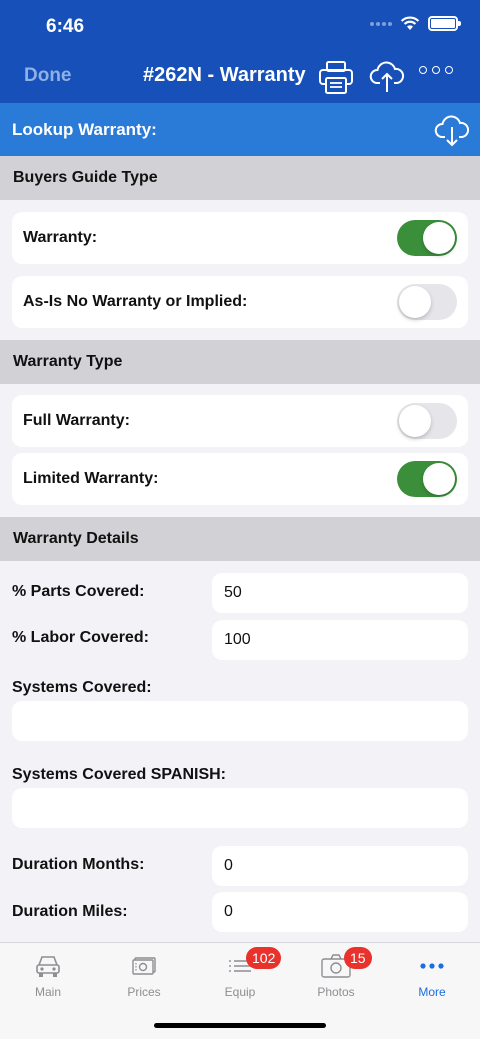 The image size is (480, 1039). Describe the element at coordinates (240, 479) in the screenshot. I see `limited-warranty-row: Limited Warranty:` at that location.